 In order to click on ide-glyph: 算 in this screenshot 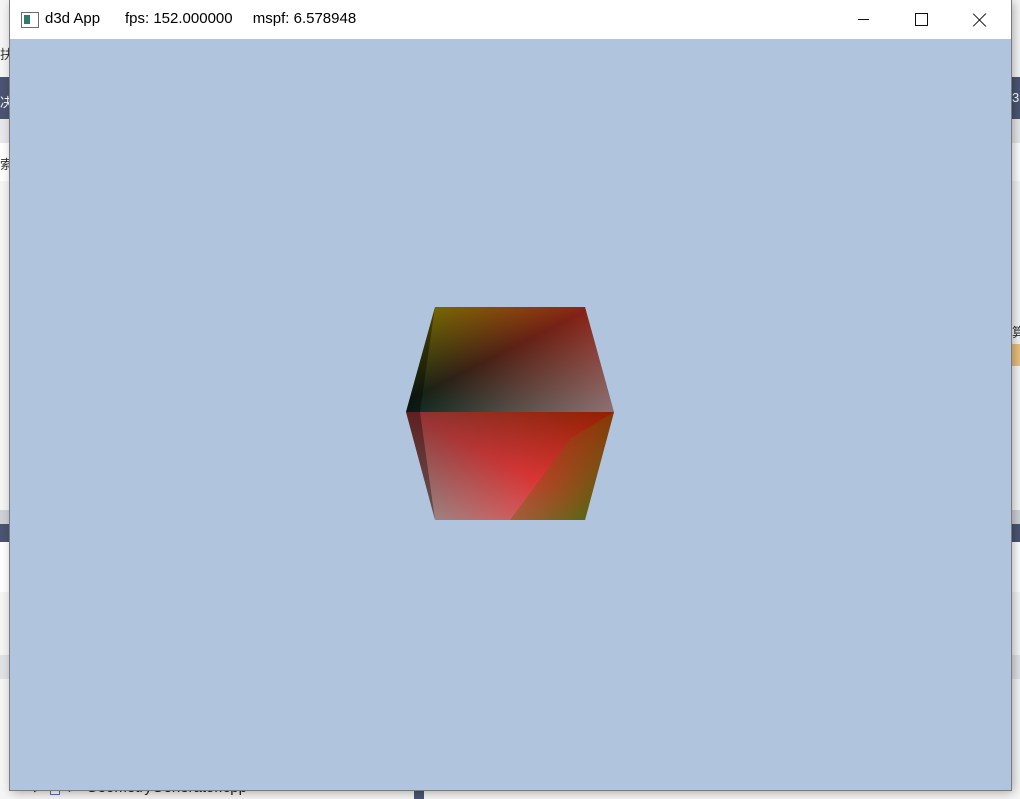, I will do `click(1016, 332)`.